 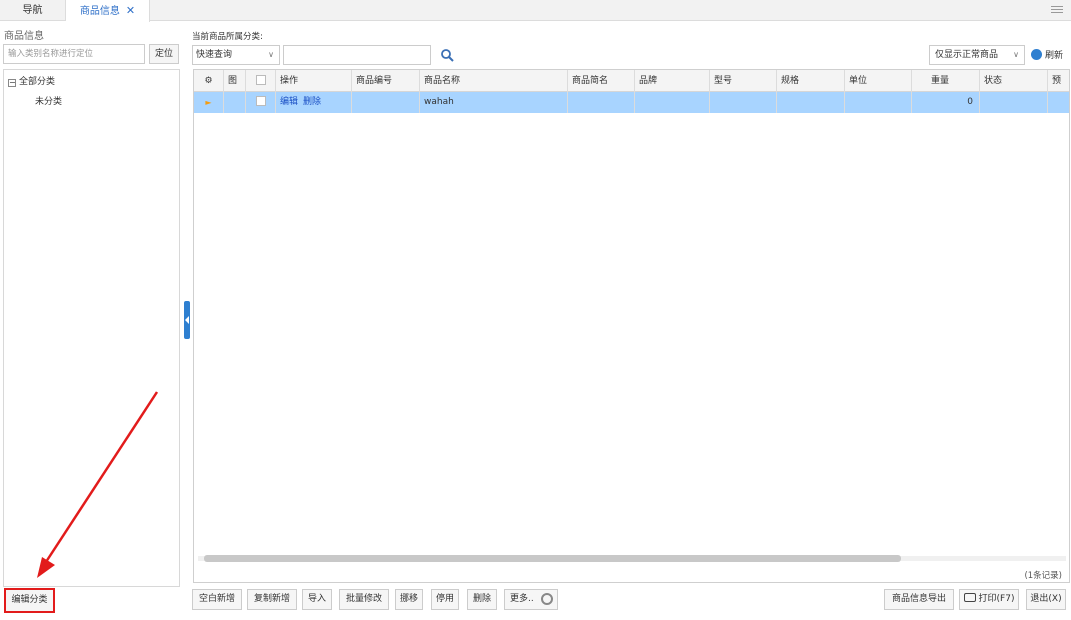 I want to click on export-button: 商品信息导出, so click(x=919, y=599).